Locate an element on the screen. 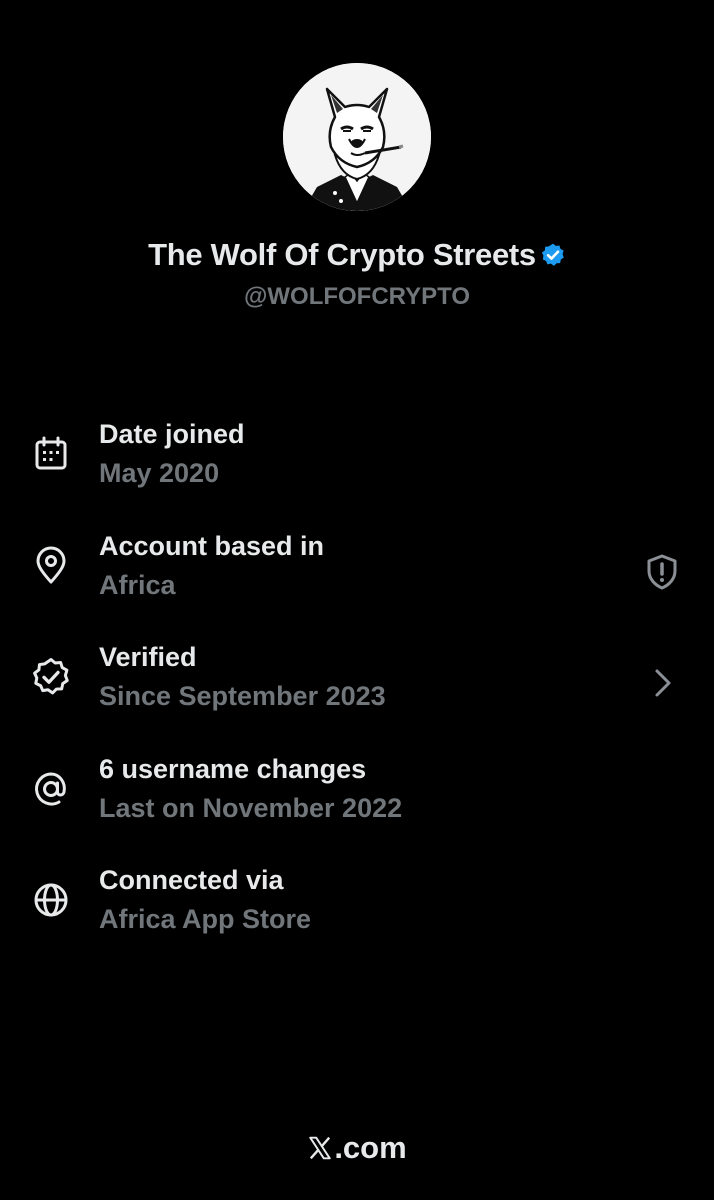 Image resolution: width=714 pixels, height=1200 pixels. display-name: The Wolf Of Crypto Streets is located at coordinates (342, 254).